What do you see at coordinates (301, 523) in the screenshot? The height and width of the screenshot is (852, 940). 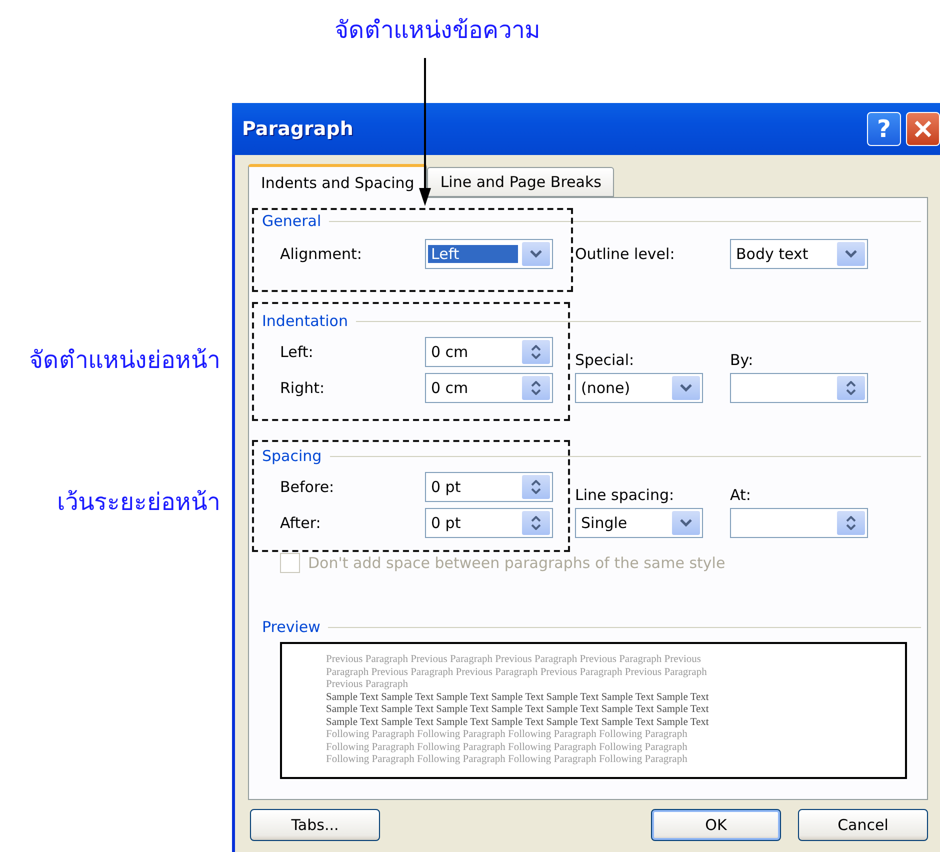 I see `field-label: After:` at bounding box center [301, 523].